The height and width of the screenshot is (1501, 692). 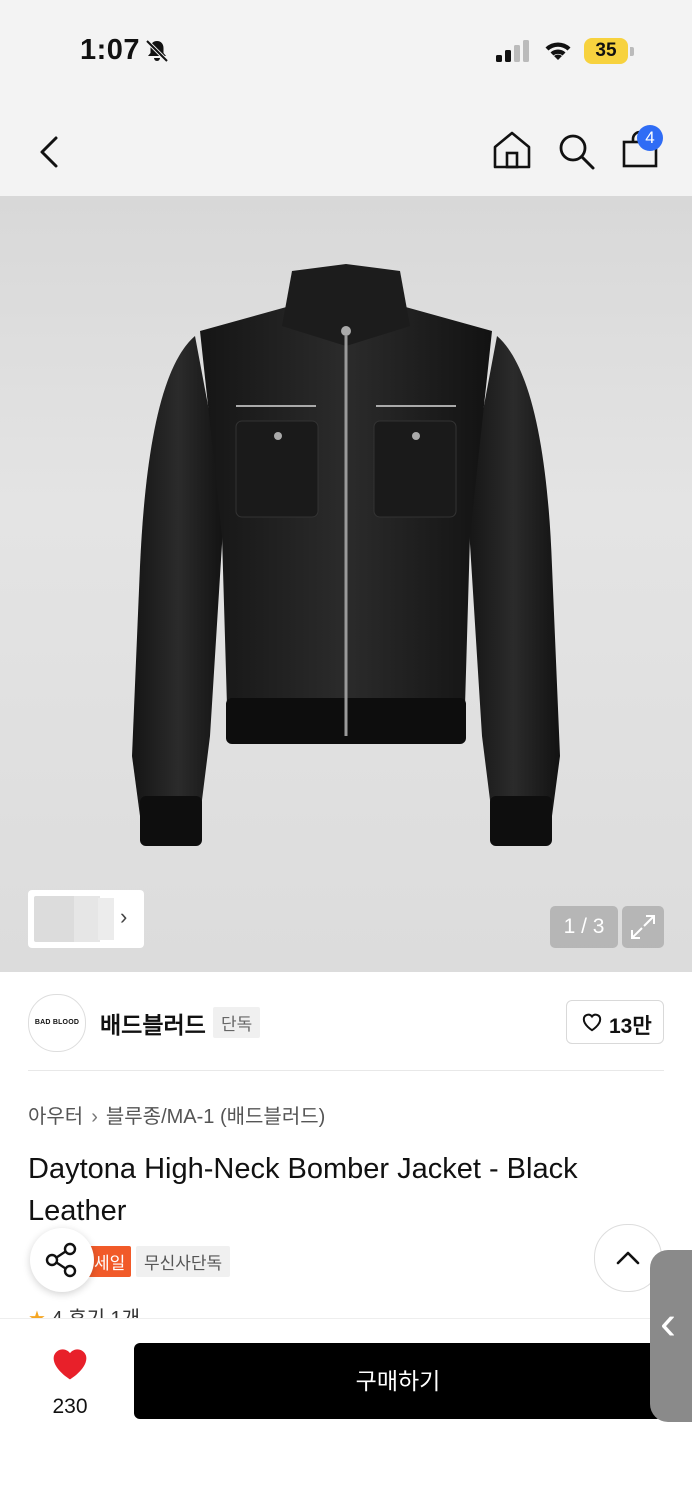 What do you see at coordinates (630, 1026) in the screenshot?
I see `brand-like-count: 13만` at bounding box center [630, 1026].